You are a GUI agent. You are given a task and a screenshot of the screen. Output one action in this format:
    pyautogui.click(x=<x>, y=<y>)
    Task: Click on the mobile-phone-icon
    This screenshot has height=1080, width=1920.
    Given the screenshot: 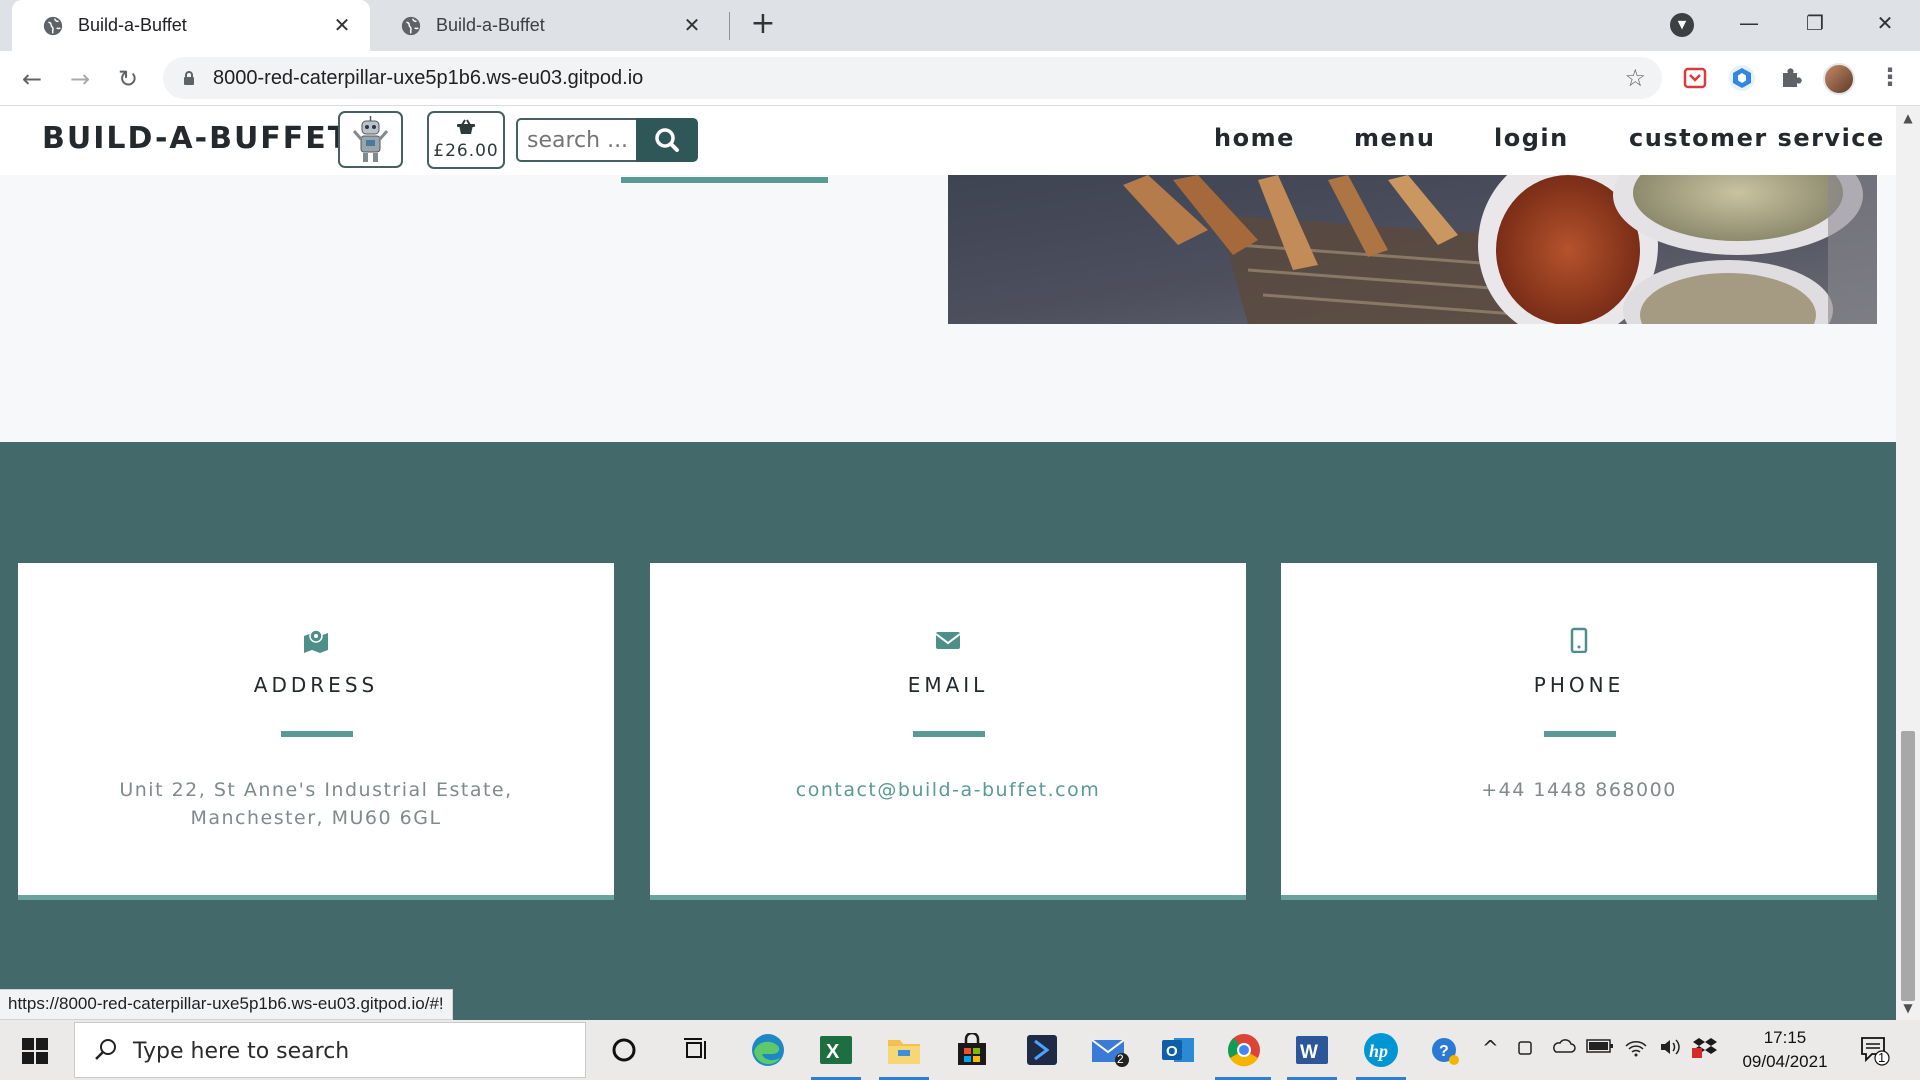 What is the action you would take?
    pyautogui.click(x=1579, y=640)
    